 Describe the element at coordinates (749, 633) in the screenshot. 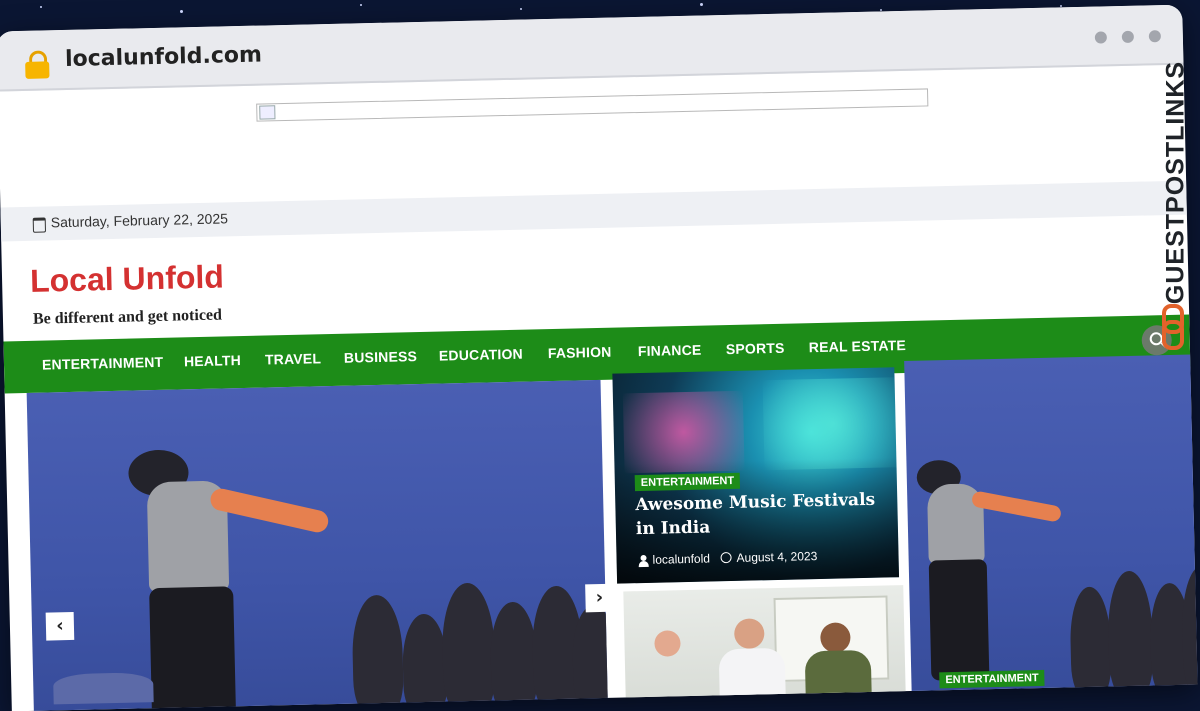

I see `illustration-doctor` at that location.